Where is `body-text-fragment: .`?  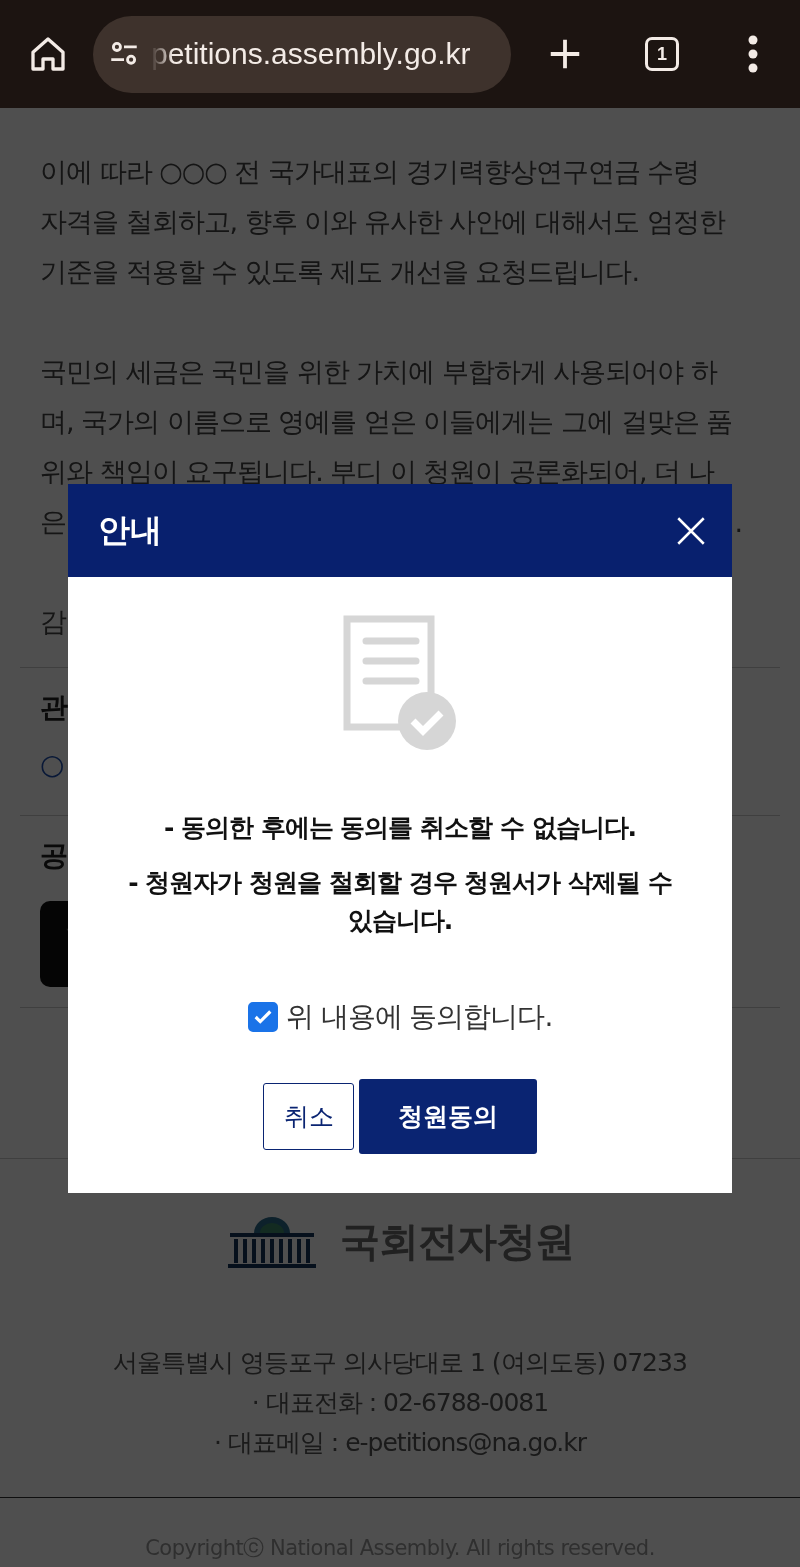 body-text-fragment: . is located at coordinates (738, 522).